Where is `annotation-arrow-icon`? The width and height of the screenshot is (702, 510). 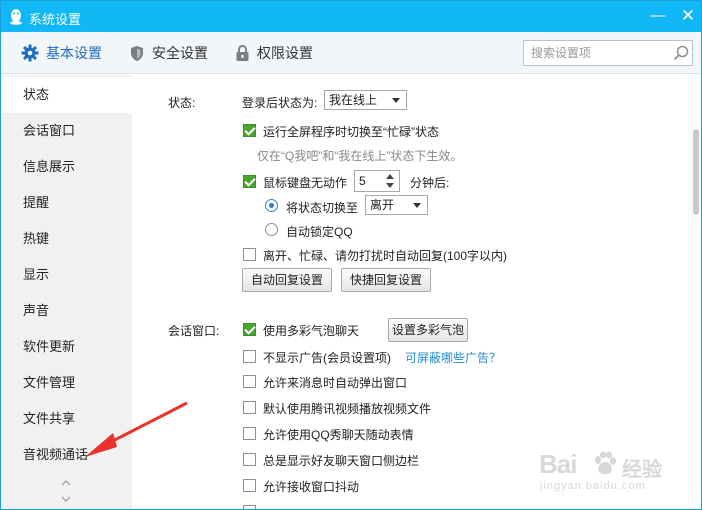 annotation-arrow-icon is located at coordinates (136, 429).